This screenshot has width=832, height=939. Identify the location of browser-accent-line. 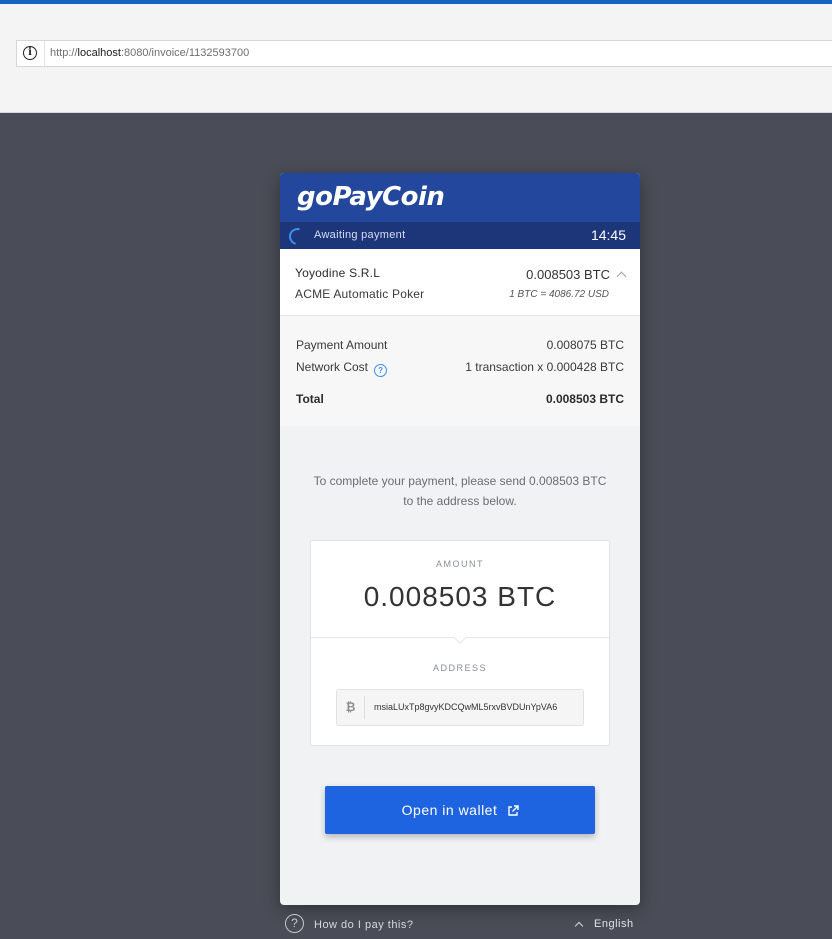
(416, 2).